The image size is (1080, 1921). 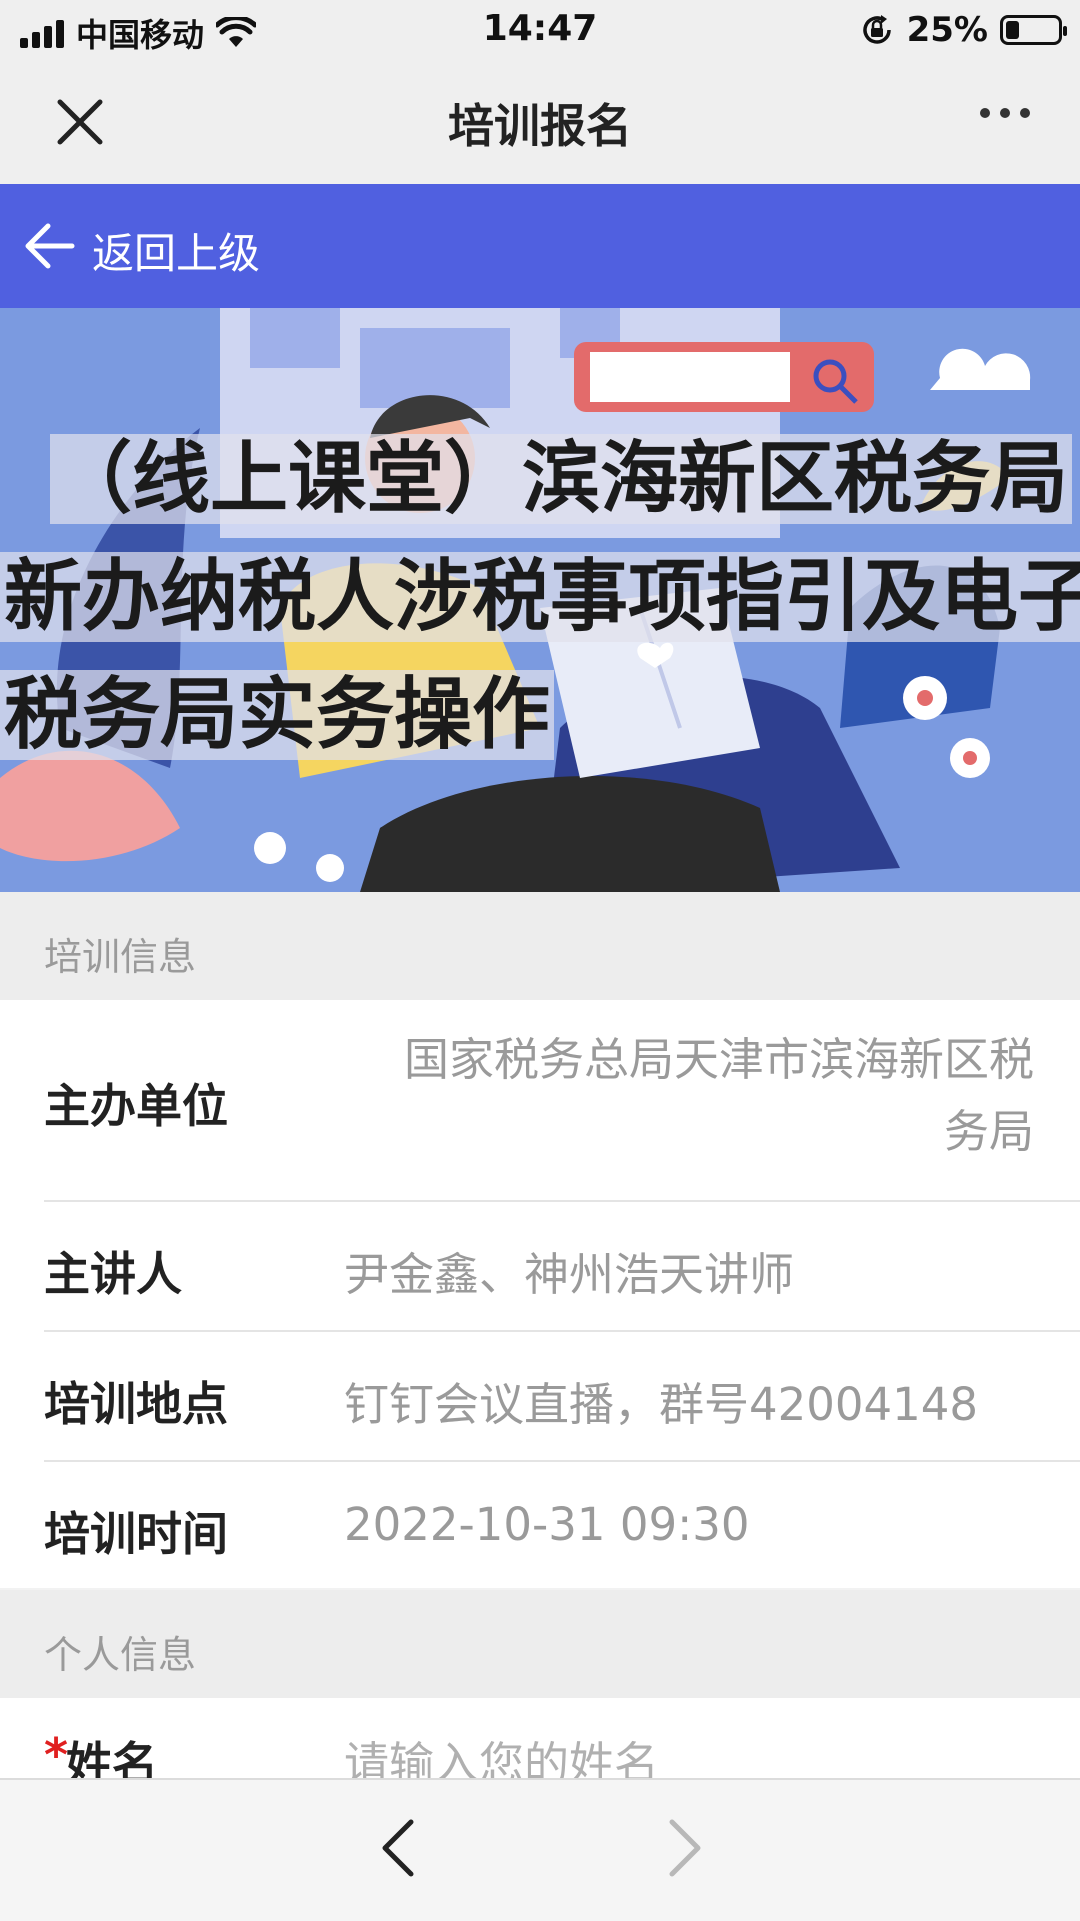 What do you see at coordinates (540, 1644) in the screenshot?
I see `section-header-personal-info: 个人信息` at bounding box center [540, 1644].